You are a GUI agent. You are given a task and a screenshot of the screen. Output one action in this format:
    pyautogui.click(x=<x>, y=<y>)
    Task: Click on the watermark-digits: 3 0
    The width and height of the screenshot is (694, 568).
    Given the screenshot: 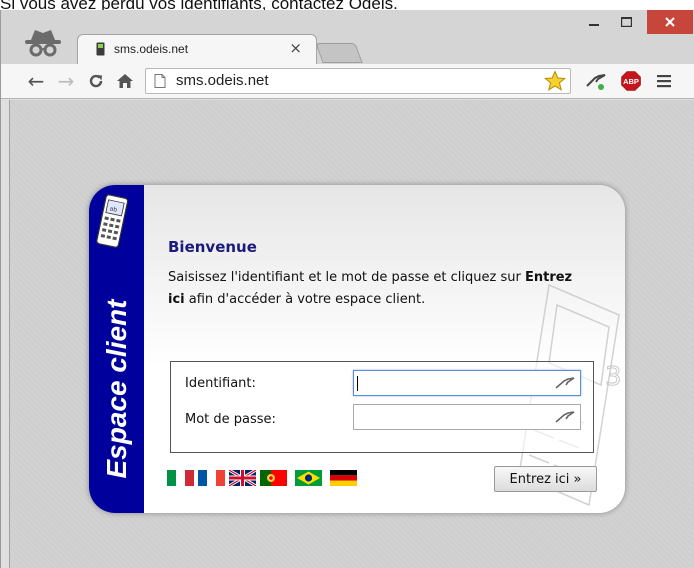 What is the action you would take?
    pyautogui.click(x=615, y=377)
    